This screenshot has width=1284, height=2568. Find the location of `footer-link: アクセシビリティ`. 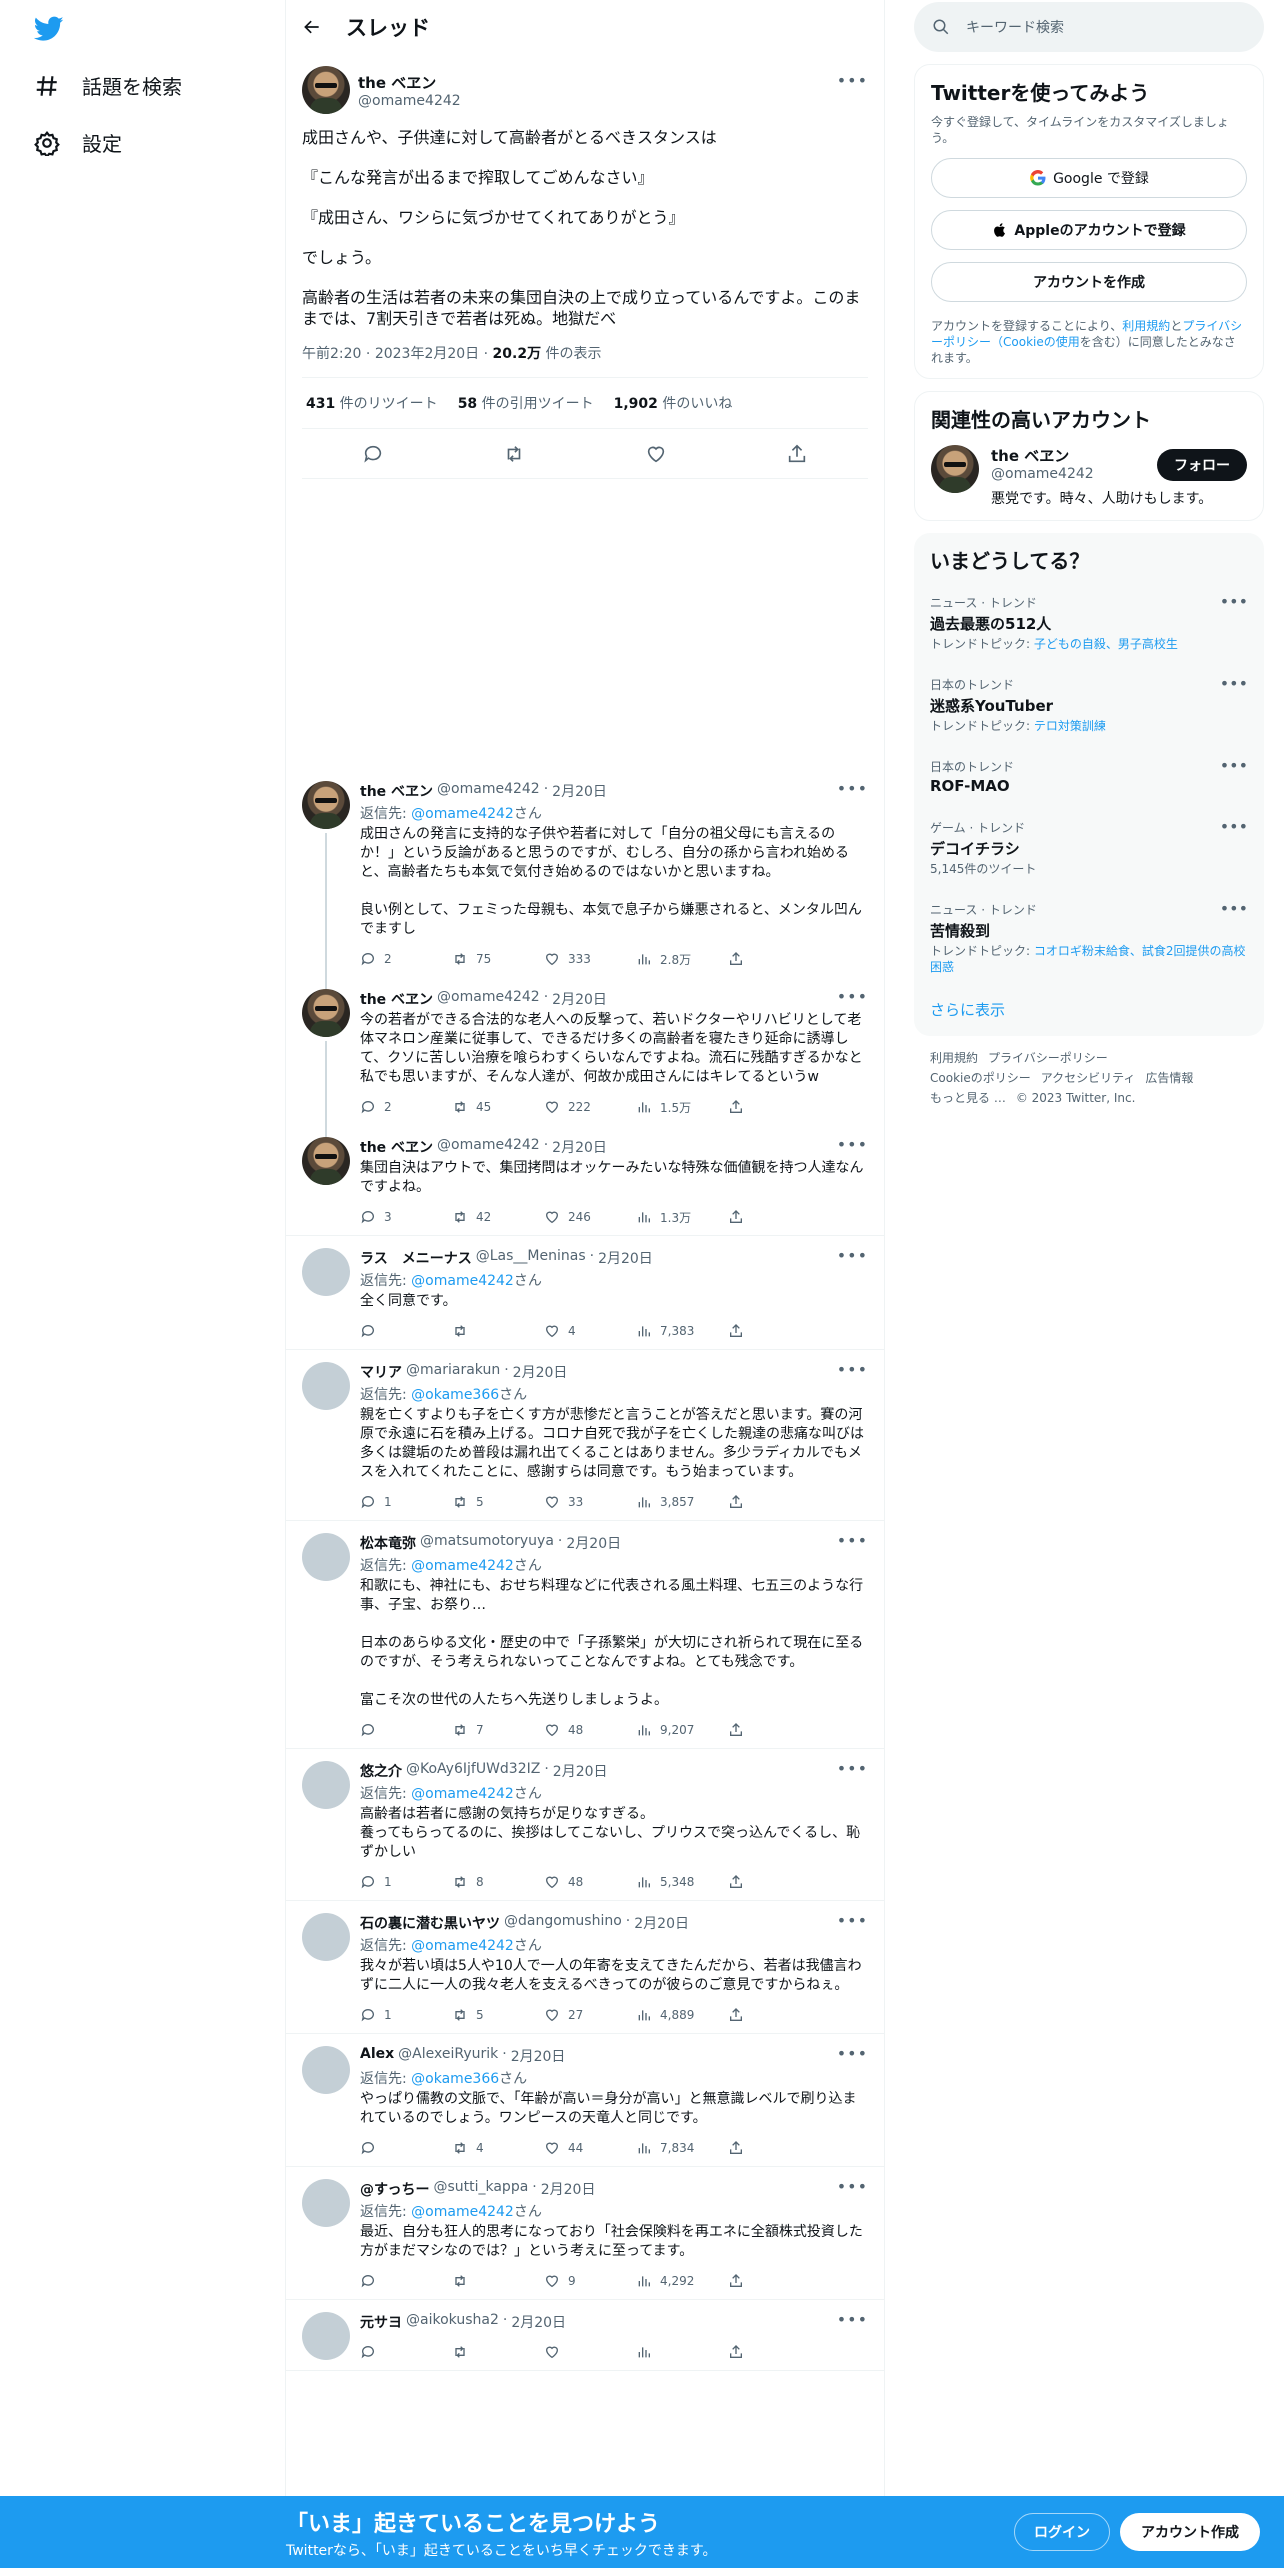

footer-link: アクセシビリティ is located at coordinates (1088, 1078).